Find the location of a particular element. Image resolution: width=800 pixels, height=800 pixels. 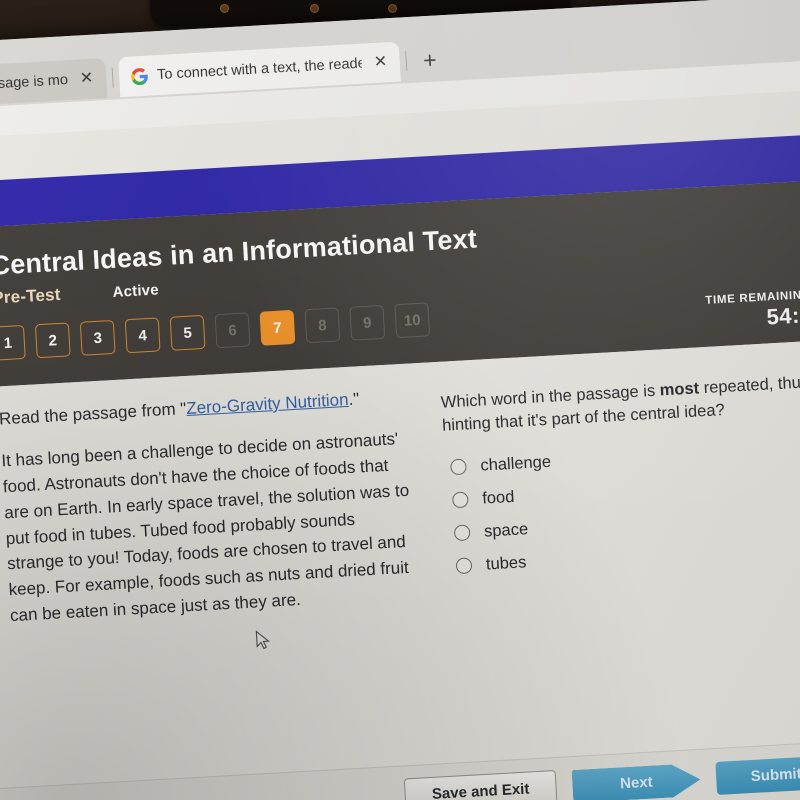

answer-choice-1: challenge is located at coordinates (625, 457).